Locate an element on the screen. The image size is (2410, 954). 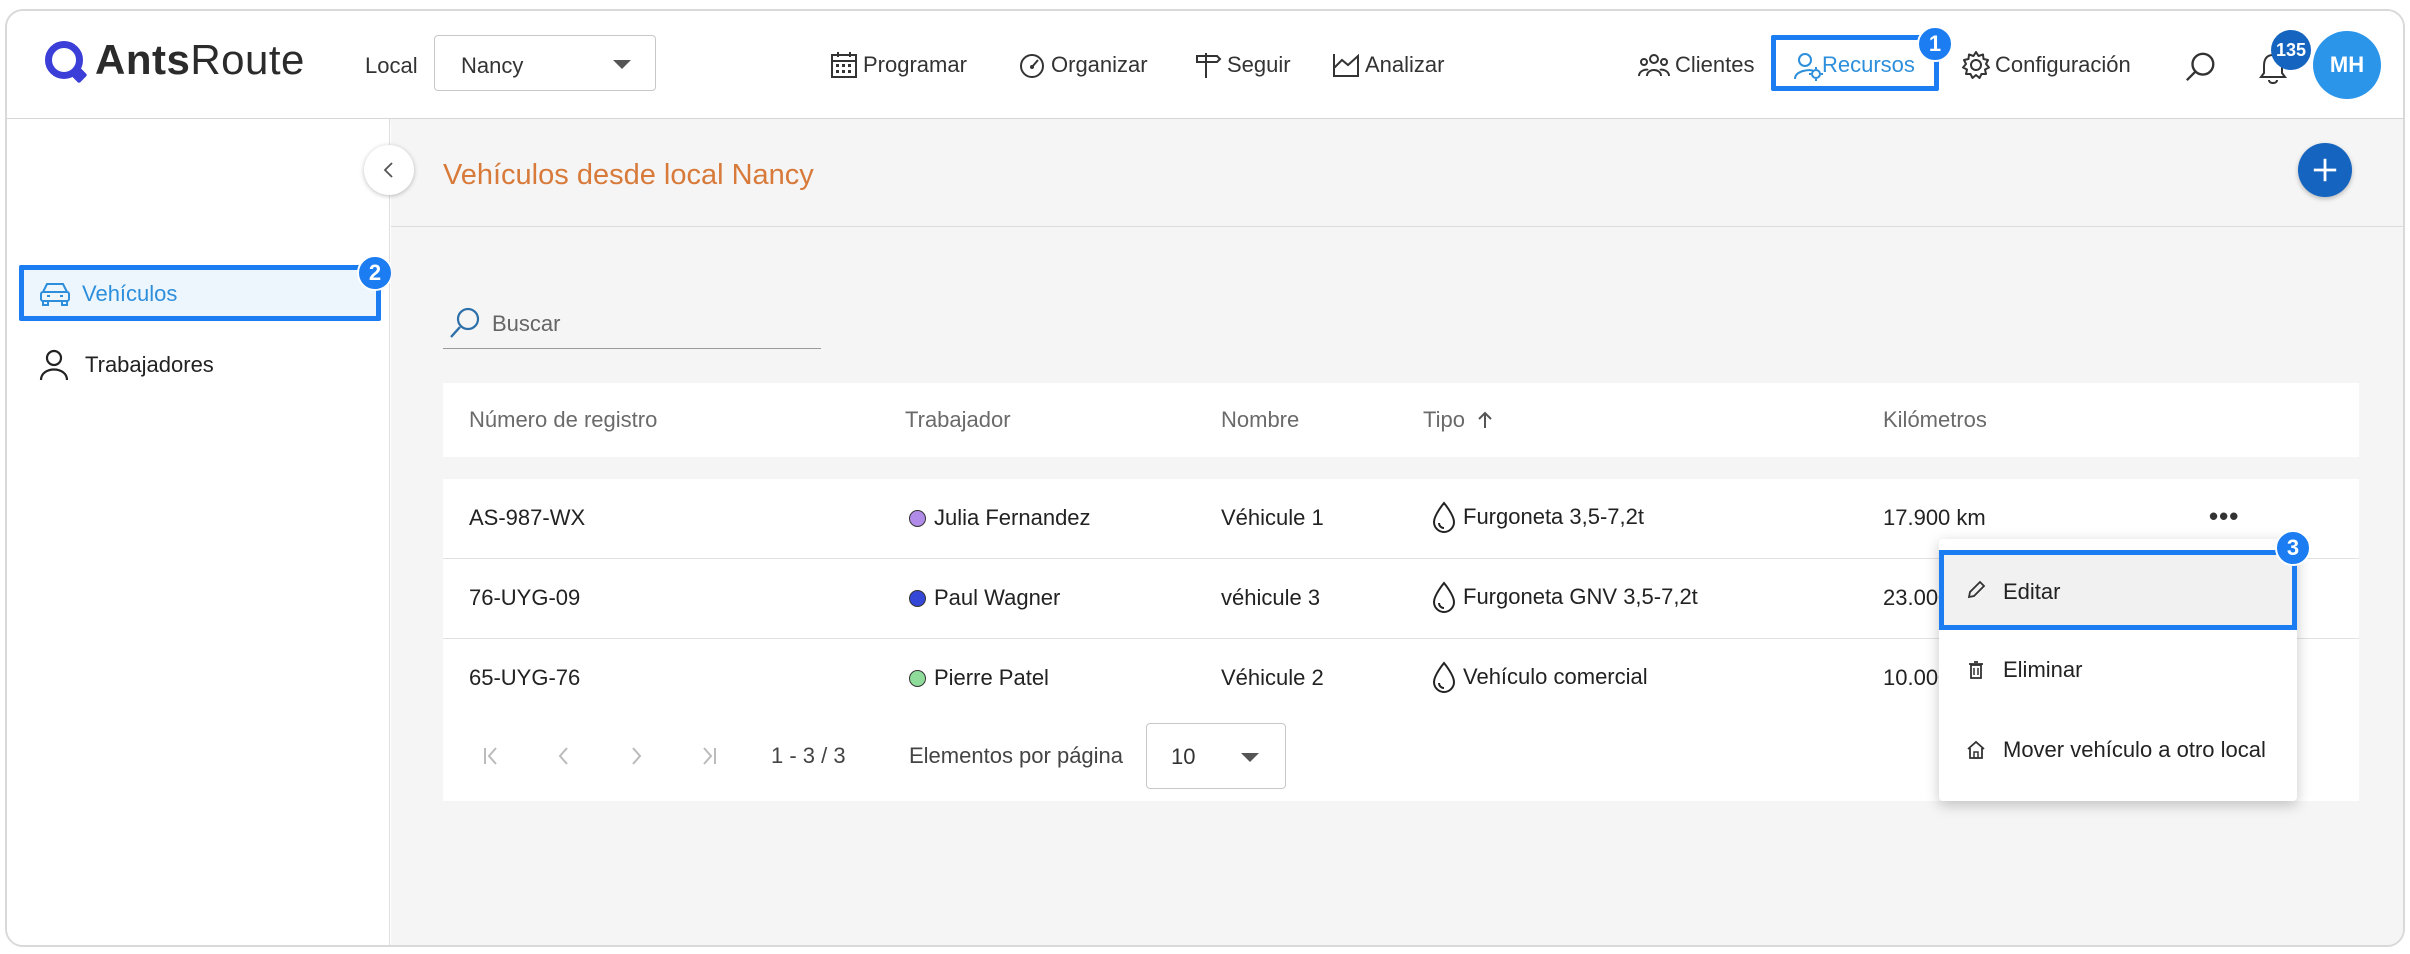
user-gear-icon is located at coordinates (1808, 67).